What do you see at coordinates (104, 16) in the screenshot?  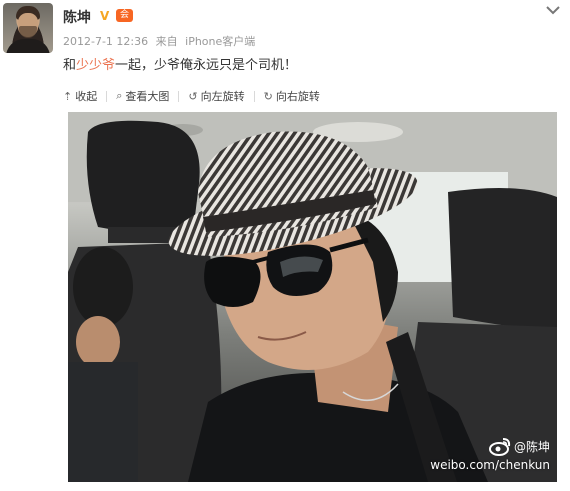 I see `verified-icon: V` at bounding box center [104, 16].